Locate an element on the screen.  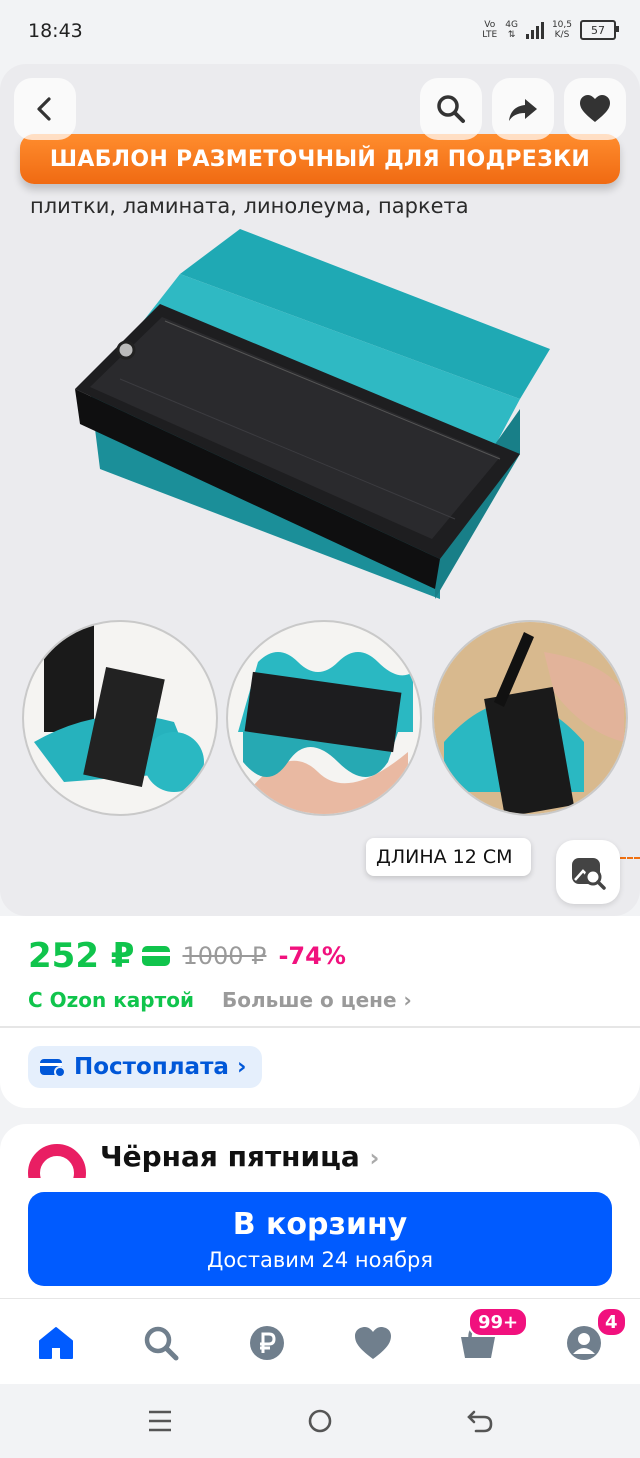
postpay-button: Постоплата › is located at coordinates (145, 1067).